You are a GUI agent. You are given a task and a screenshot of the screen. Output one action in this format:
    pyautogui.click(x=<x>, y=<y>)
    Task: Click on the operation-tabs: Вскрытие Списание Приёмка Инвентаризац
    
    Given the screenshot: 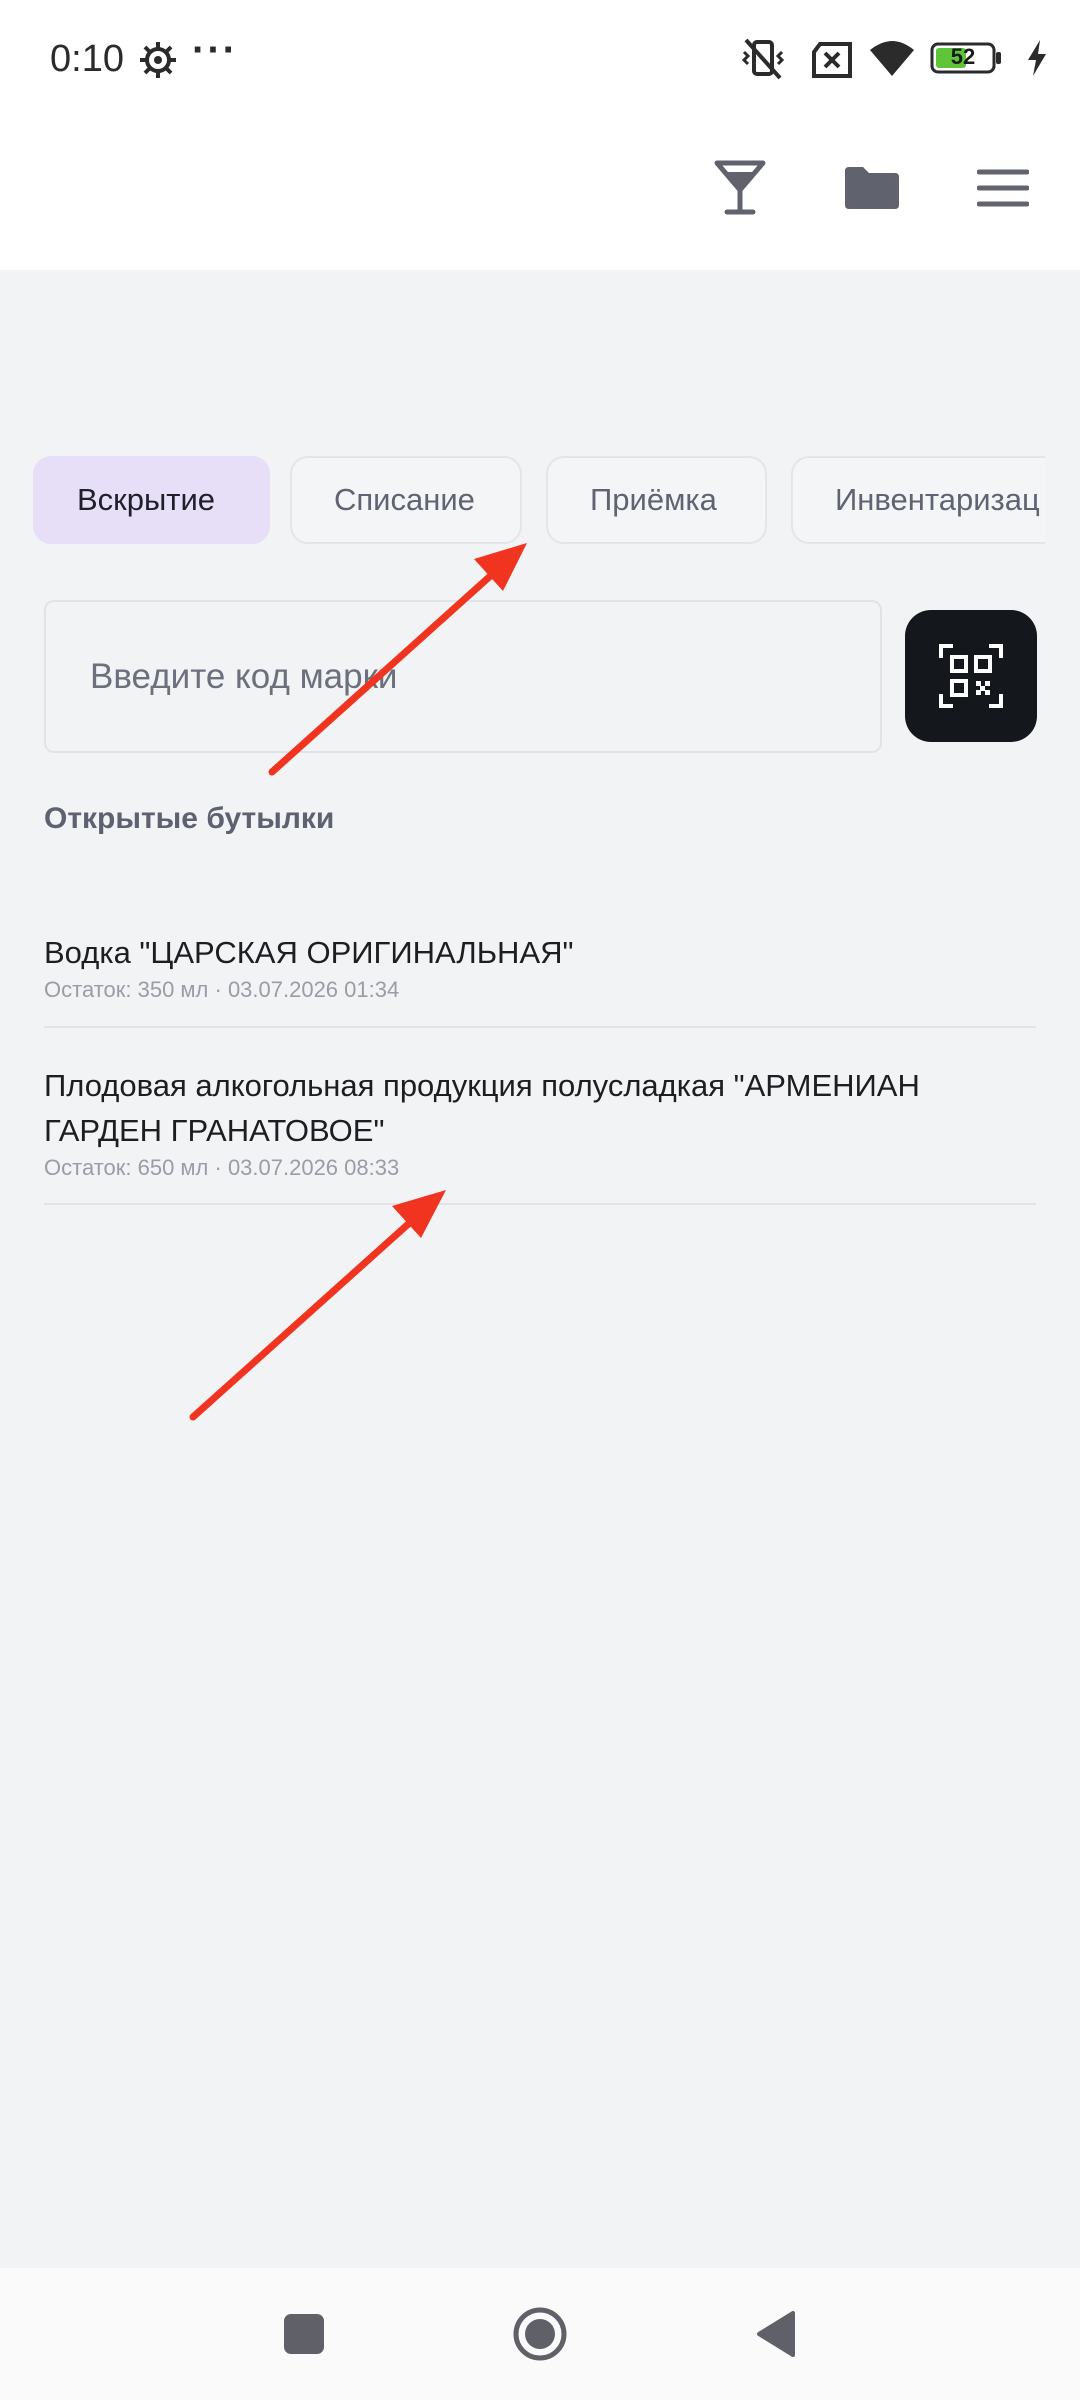 What is the action you would take?
    pyautogui.click(x=539, y=500)
    